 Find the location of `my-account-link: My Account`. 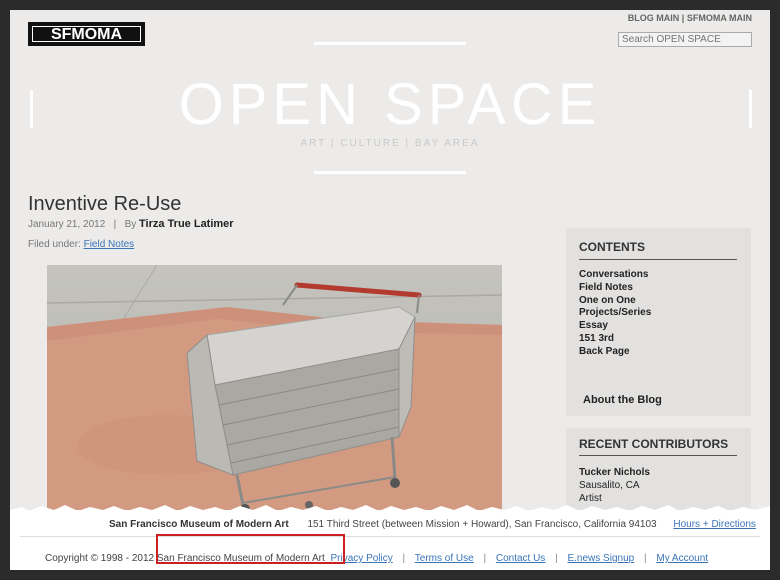

my-account-link: My Account is located at coordinates (682, 558).